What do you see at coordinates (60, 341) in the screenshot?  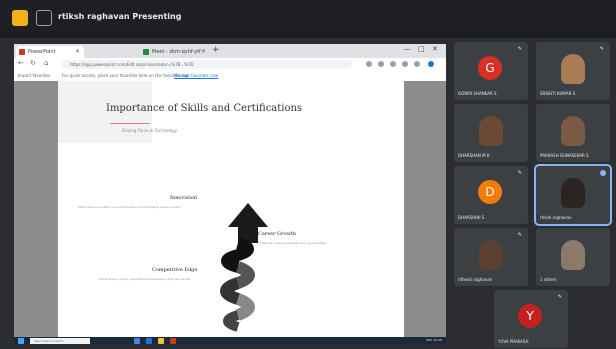 I see `taskbar-search: Type here to search` at bounding box center [60, 341].